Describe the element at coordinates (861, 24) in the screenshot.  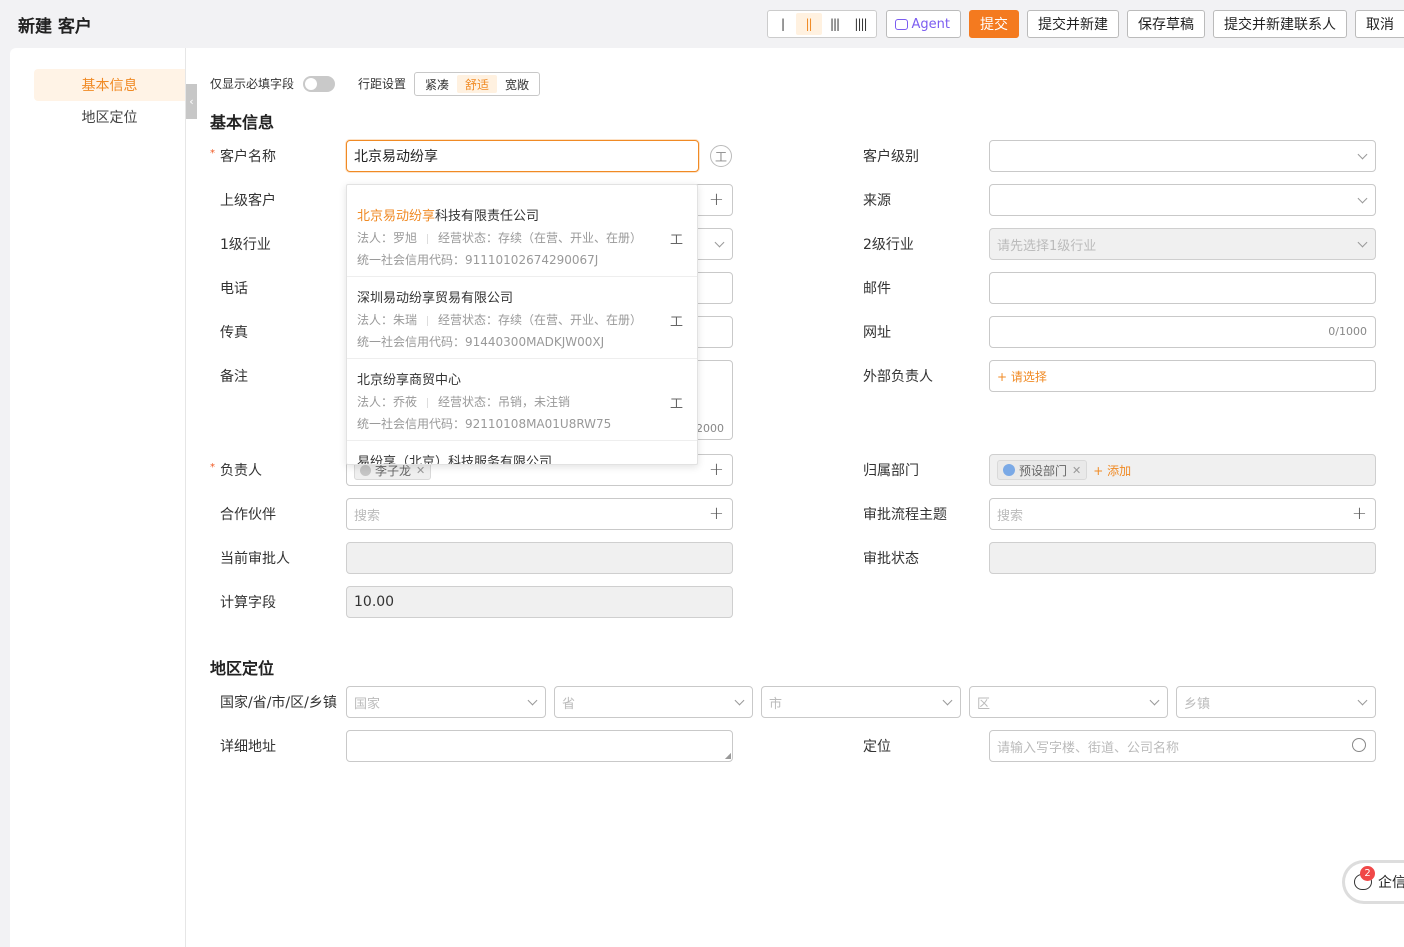
I see `density-4-columns: ||||` at that location.